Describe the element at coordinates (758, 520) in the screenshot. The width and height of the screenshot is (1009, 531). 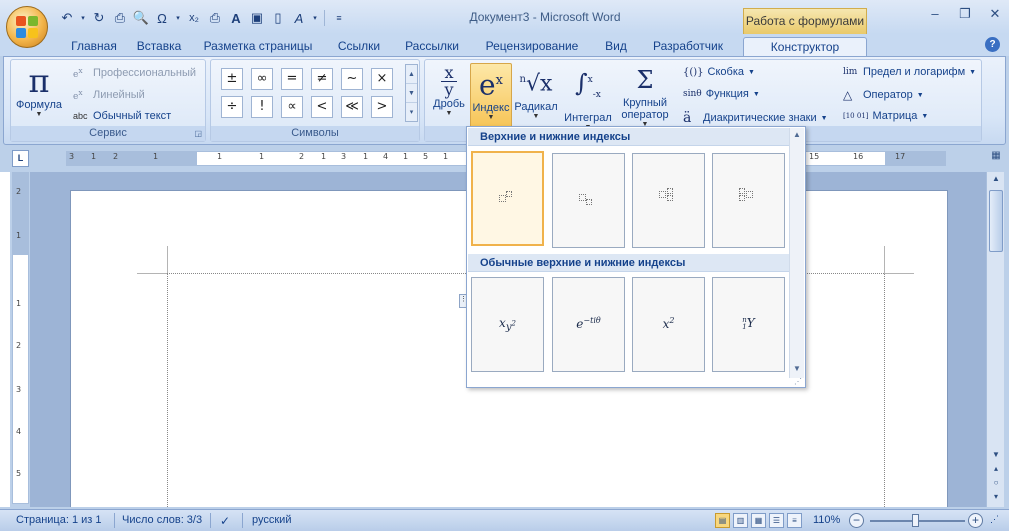
I see `web-layout-icon: ▦` at that location.